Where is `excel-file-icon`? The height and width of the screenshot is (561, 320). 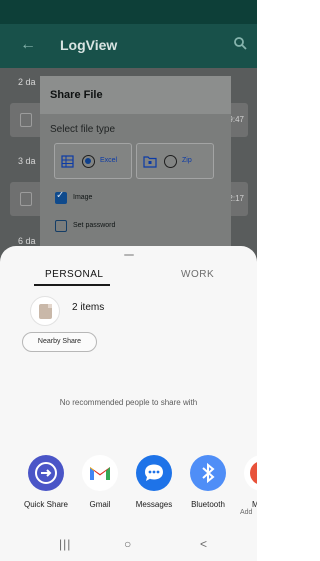
excel-file-icon is located at coordinates (67, 161).